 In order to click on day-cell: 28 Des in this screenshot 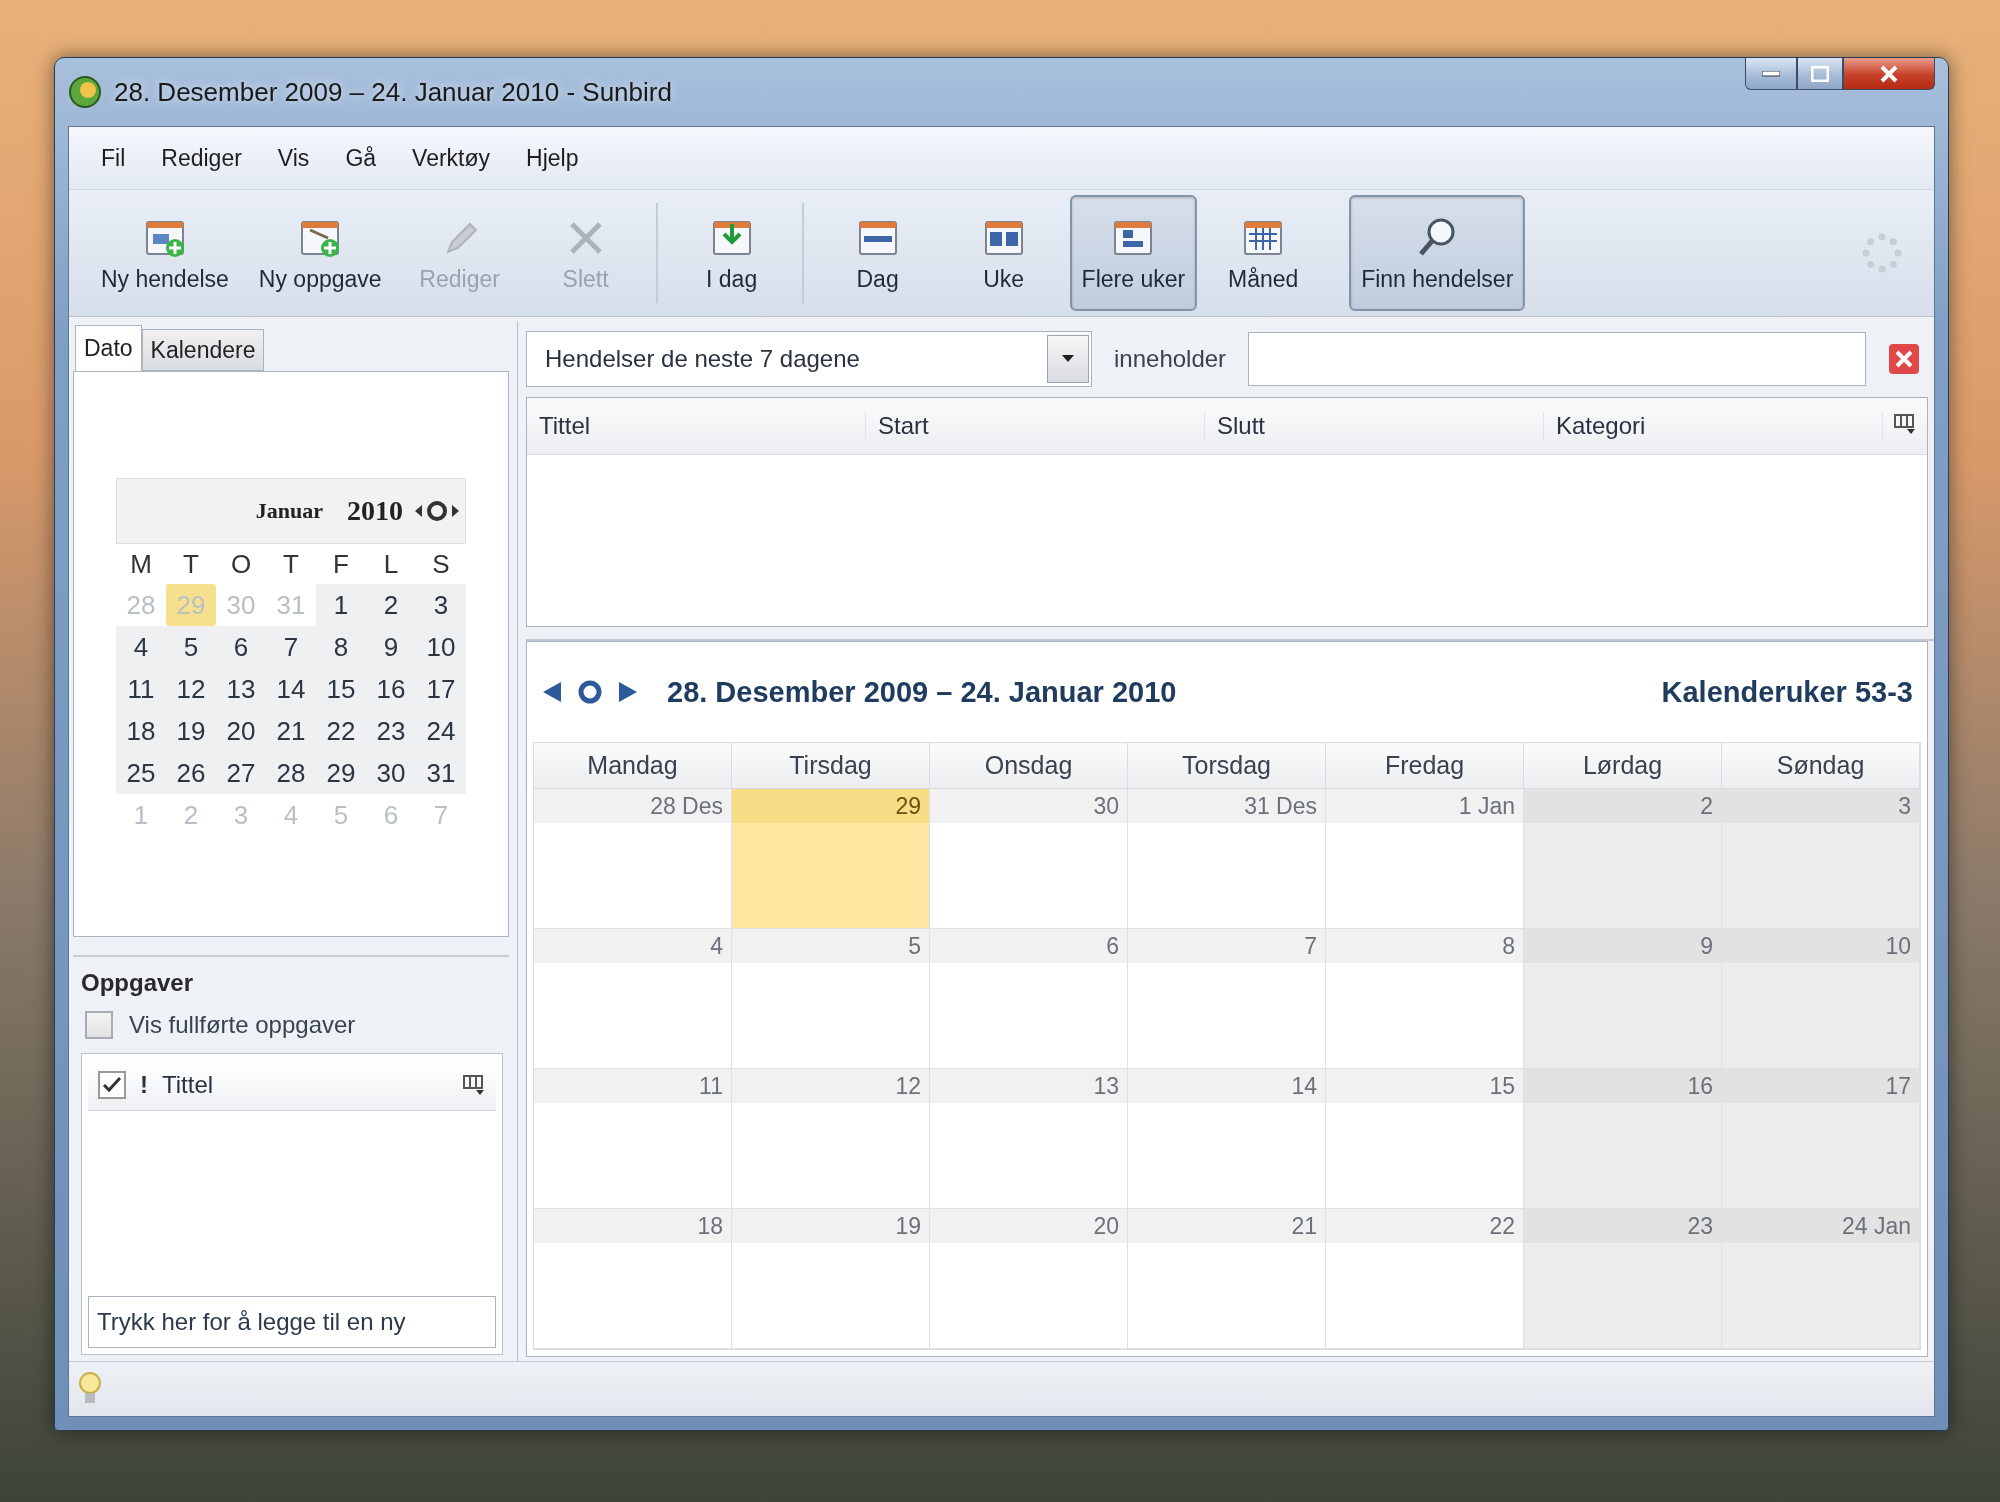, I will do `click(633, 859)`.